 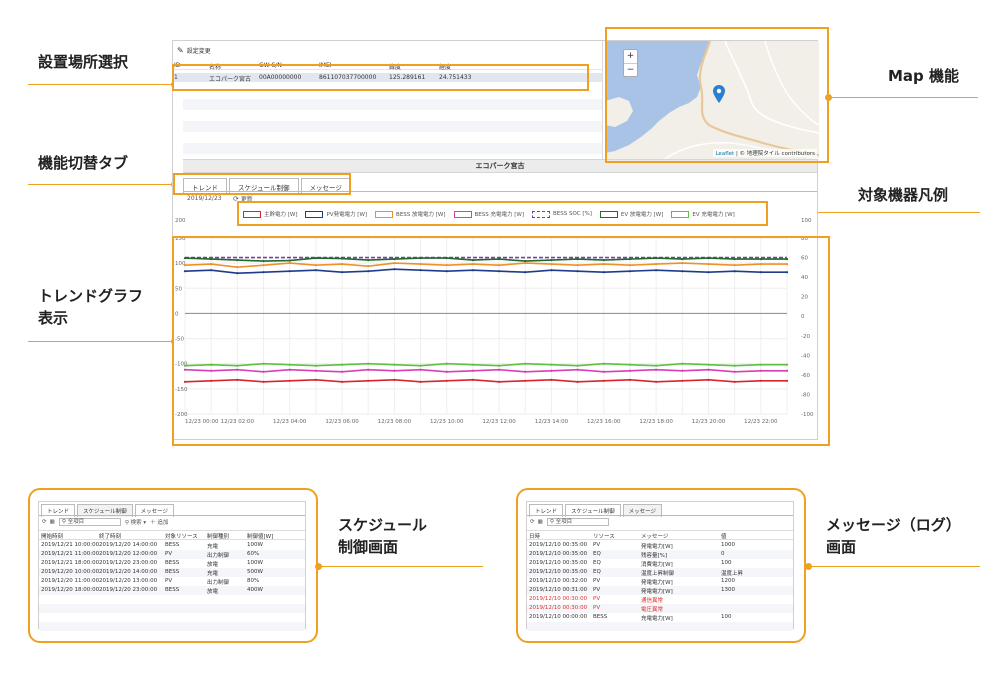 What do you see at coordinates (52, 537) in the screenshot?
I see `column-header: 開始時刻` at bounding box center [52, 537].